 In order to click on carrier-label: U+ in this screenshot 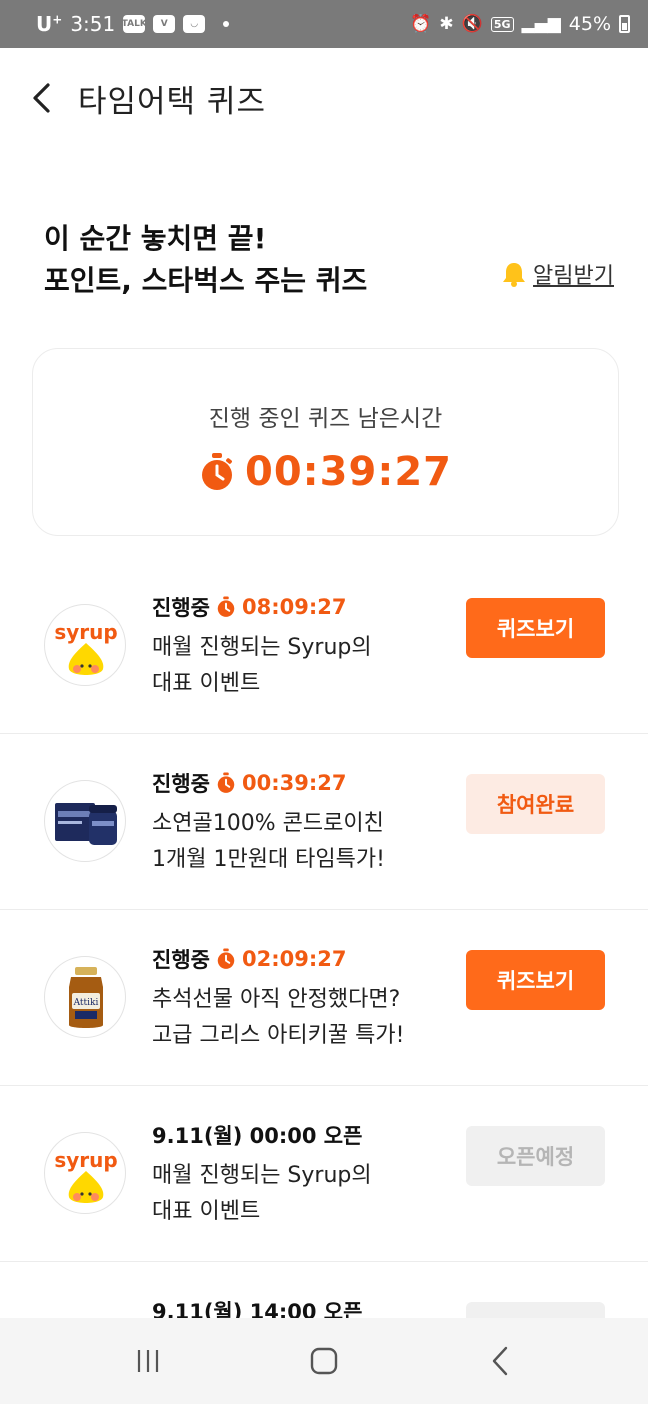, I will do `click(49, 24)`.